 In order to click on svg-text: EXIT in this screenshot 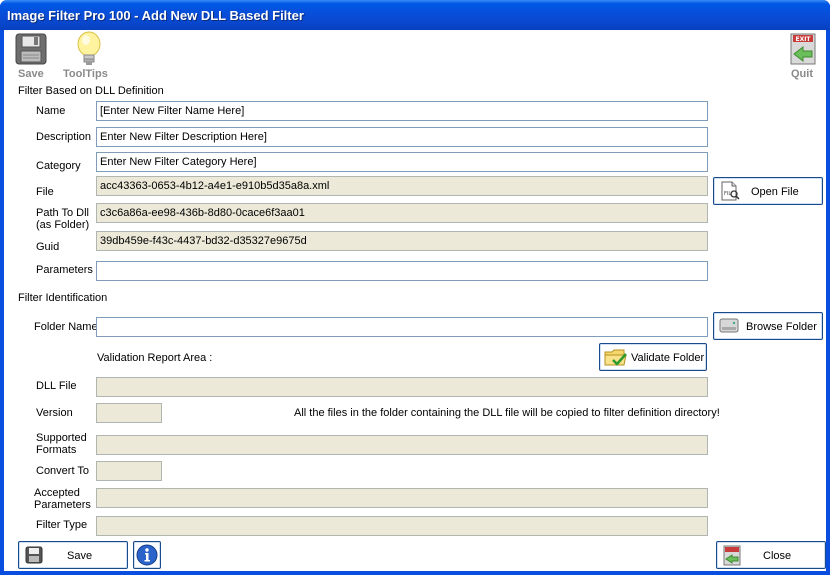, I will do `click(803, 39)`.